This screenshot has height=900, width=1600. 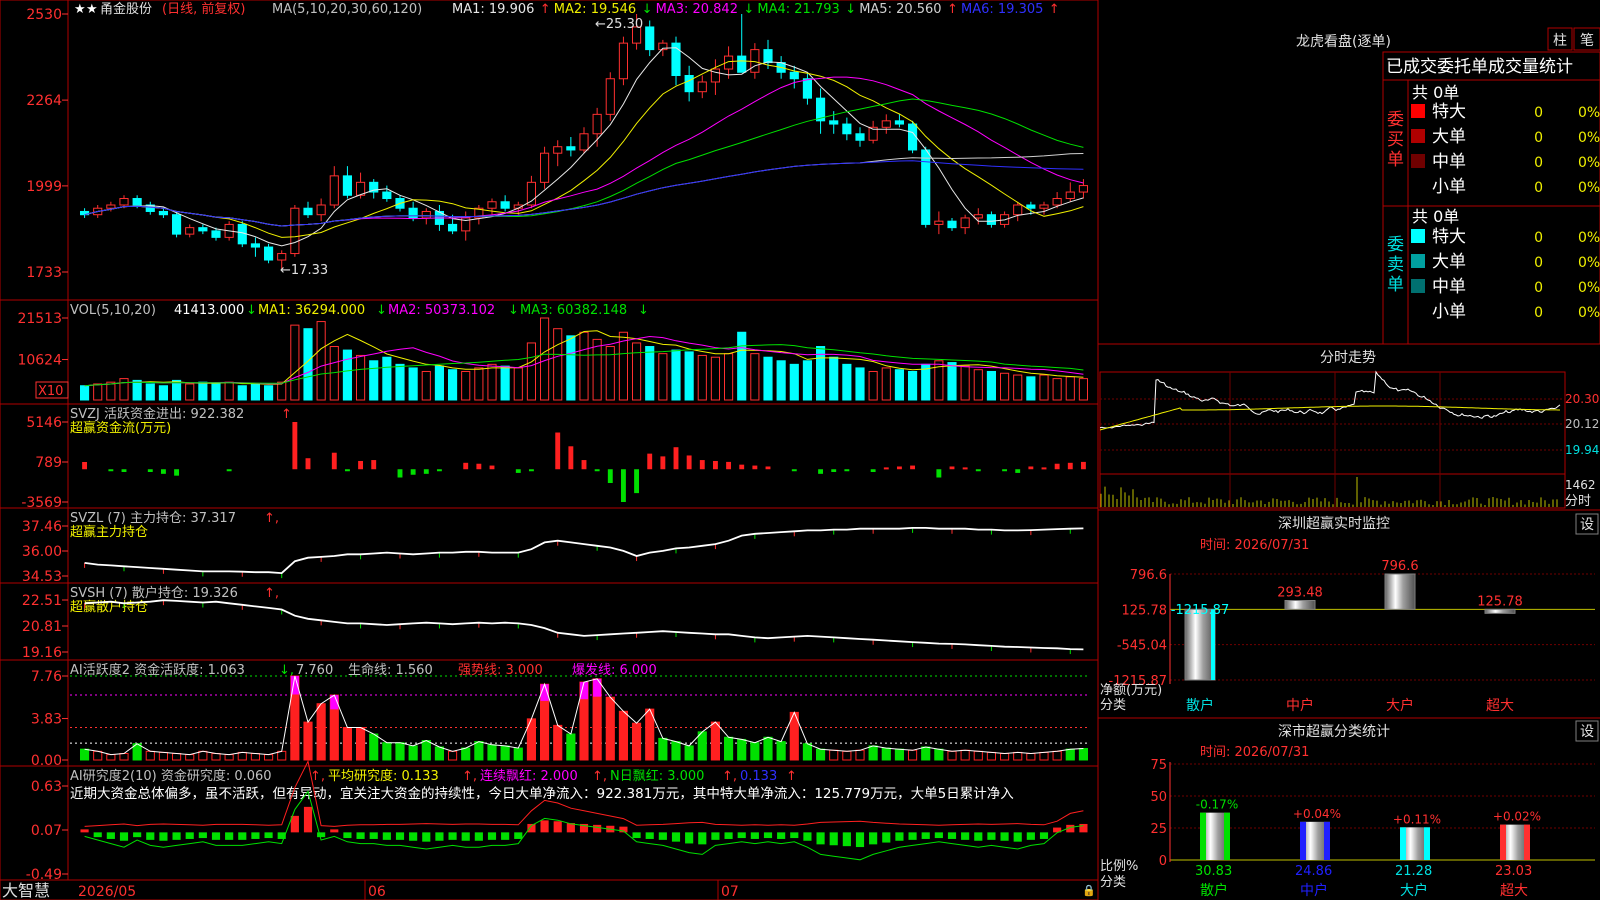 What do you see at coordinates (44, 187) in the screenshot?
I see `axis-tick-label: 1999` at bounding box center [44, 187].